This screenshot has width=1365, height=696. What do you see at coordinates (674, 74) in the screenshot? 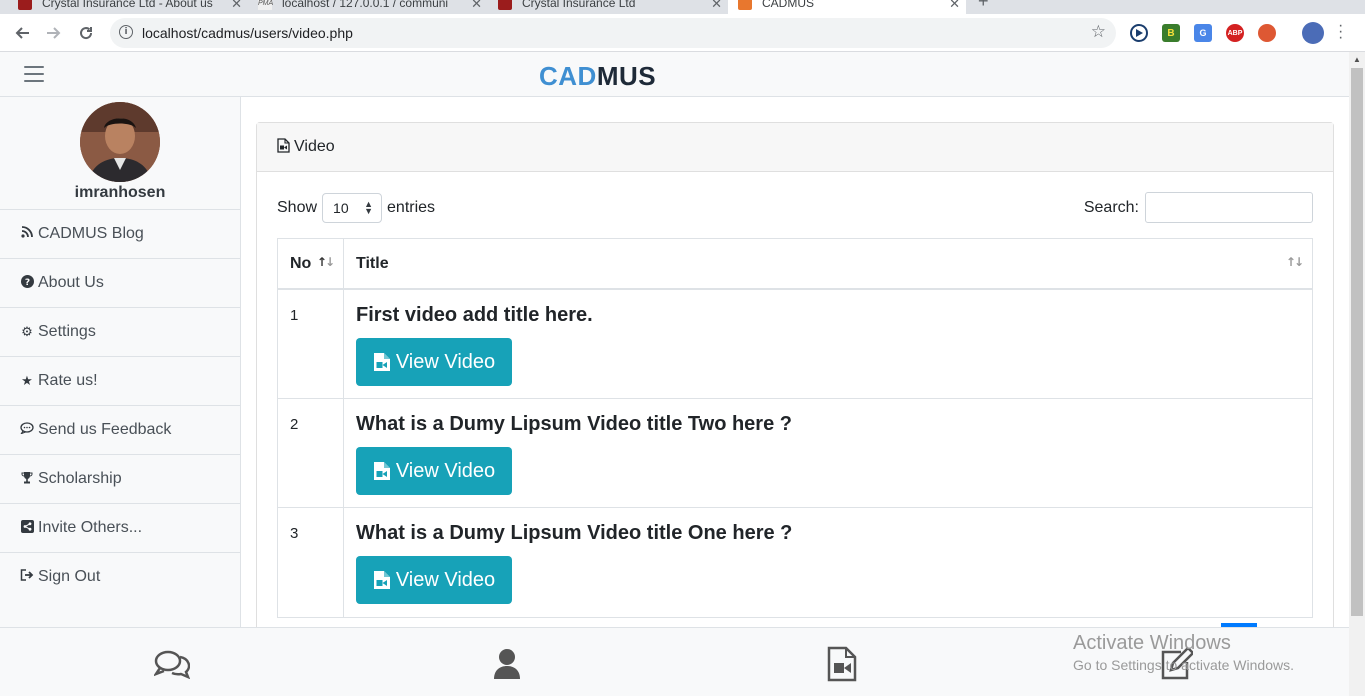
I see `app-header: CADMUS` at bounding box center [674, 74].